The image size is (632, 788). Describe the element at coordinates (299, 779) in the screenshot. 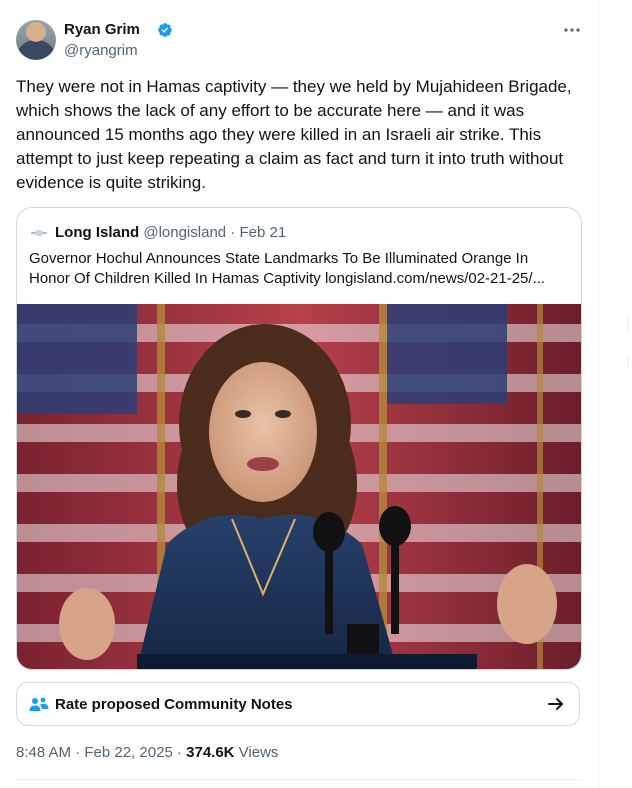

I see `divider` at that location.